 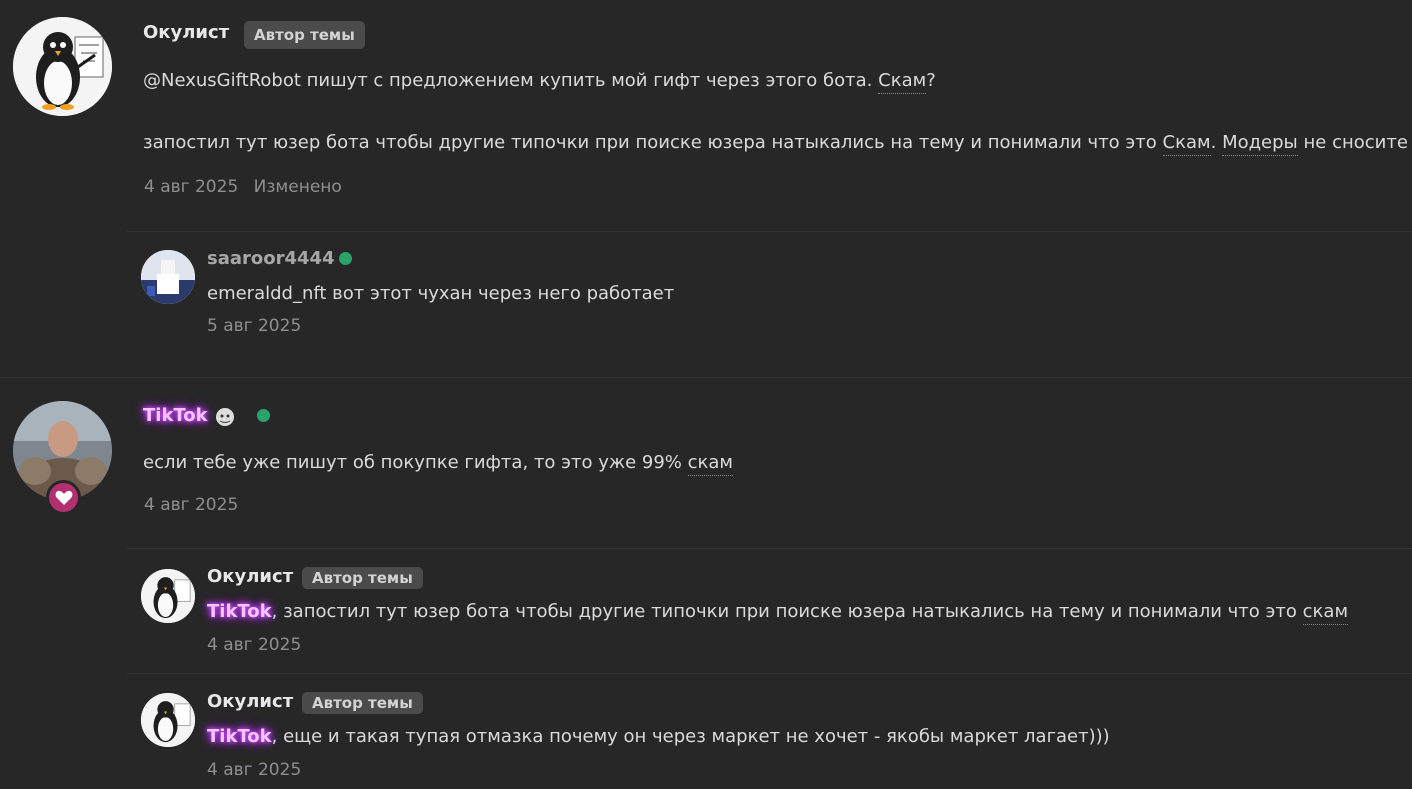 What do you see at coordinates (186, 32) in the screenshot?
I see `post-author-name: Окулист` at bounding box center [186, 32].